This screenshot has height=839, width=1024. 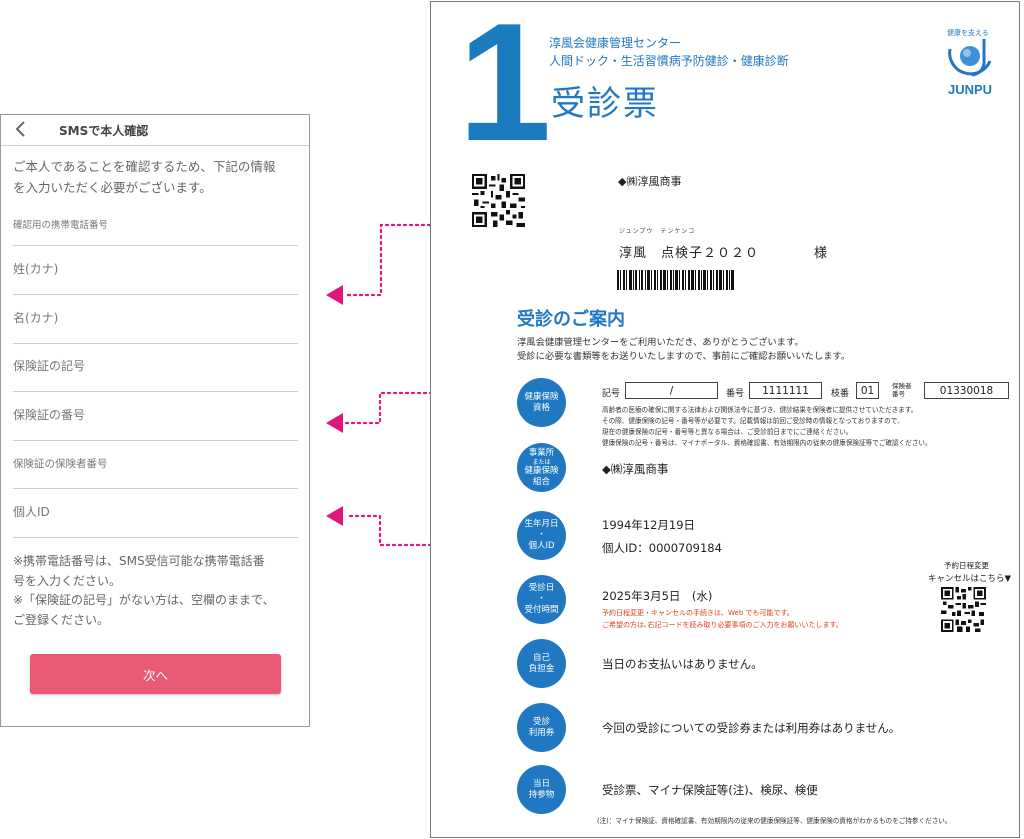 What do you see at coordinates (669, 61) in the screenshot?
I see `service-description: 人間ドック・生活習慣病予防健診・健康診断` at bounding box center [669, 61].